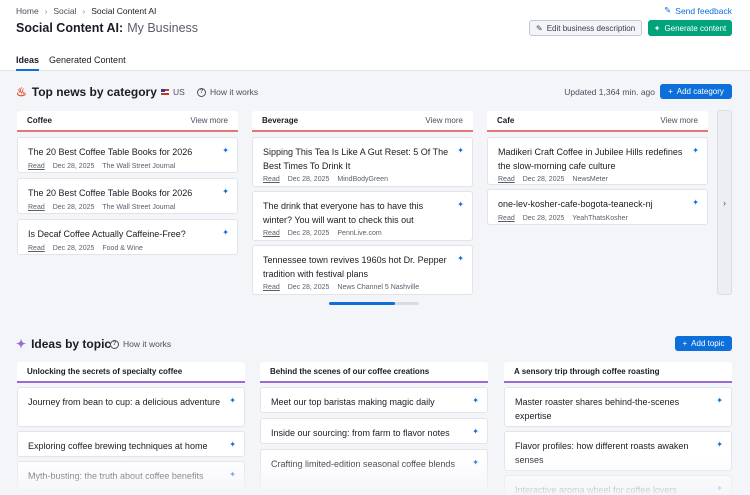  What do you see at coordinates (87, 63) in the screenshot?
I see `tab-generated-content: Generated Content` at bounding box center [87, 63].